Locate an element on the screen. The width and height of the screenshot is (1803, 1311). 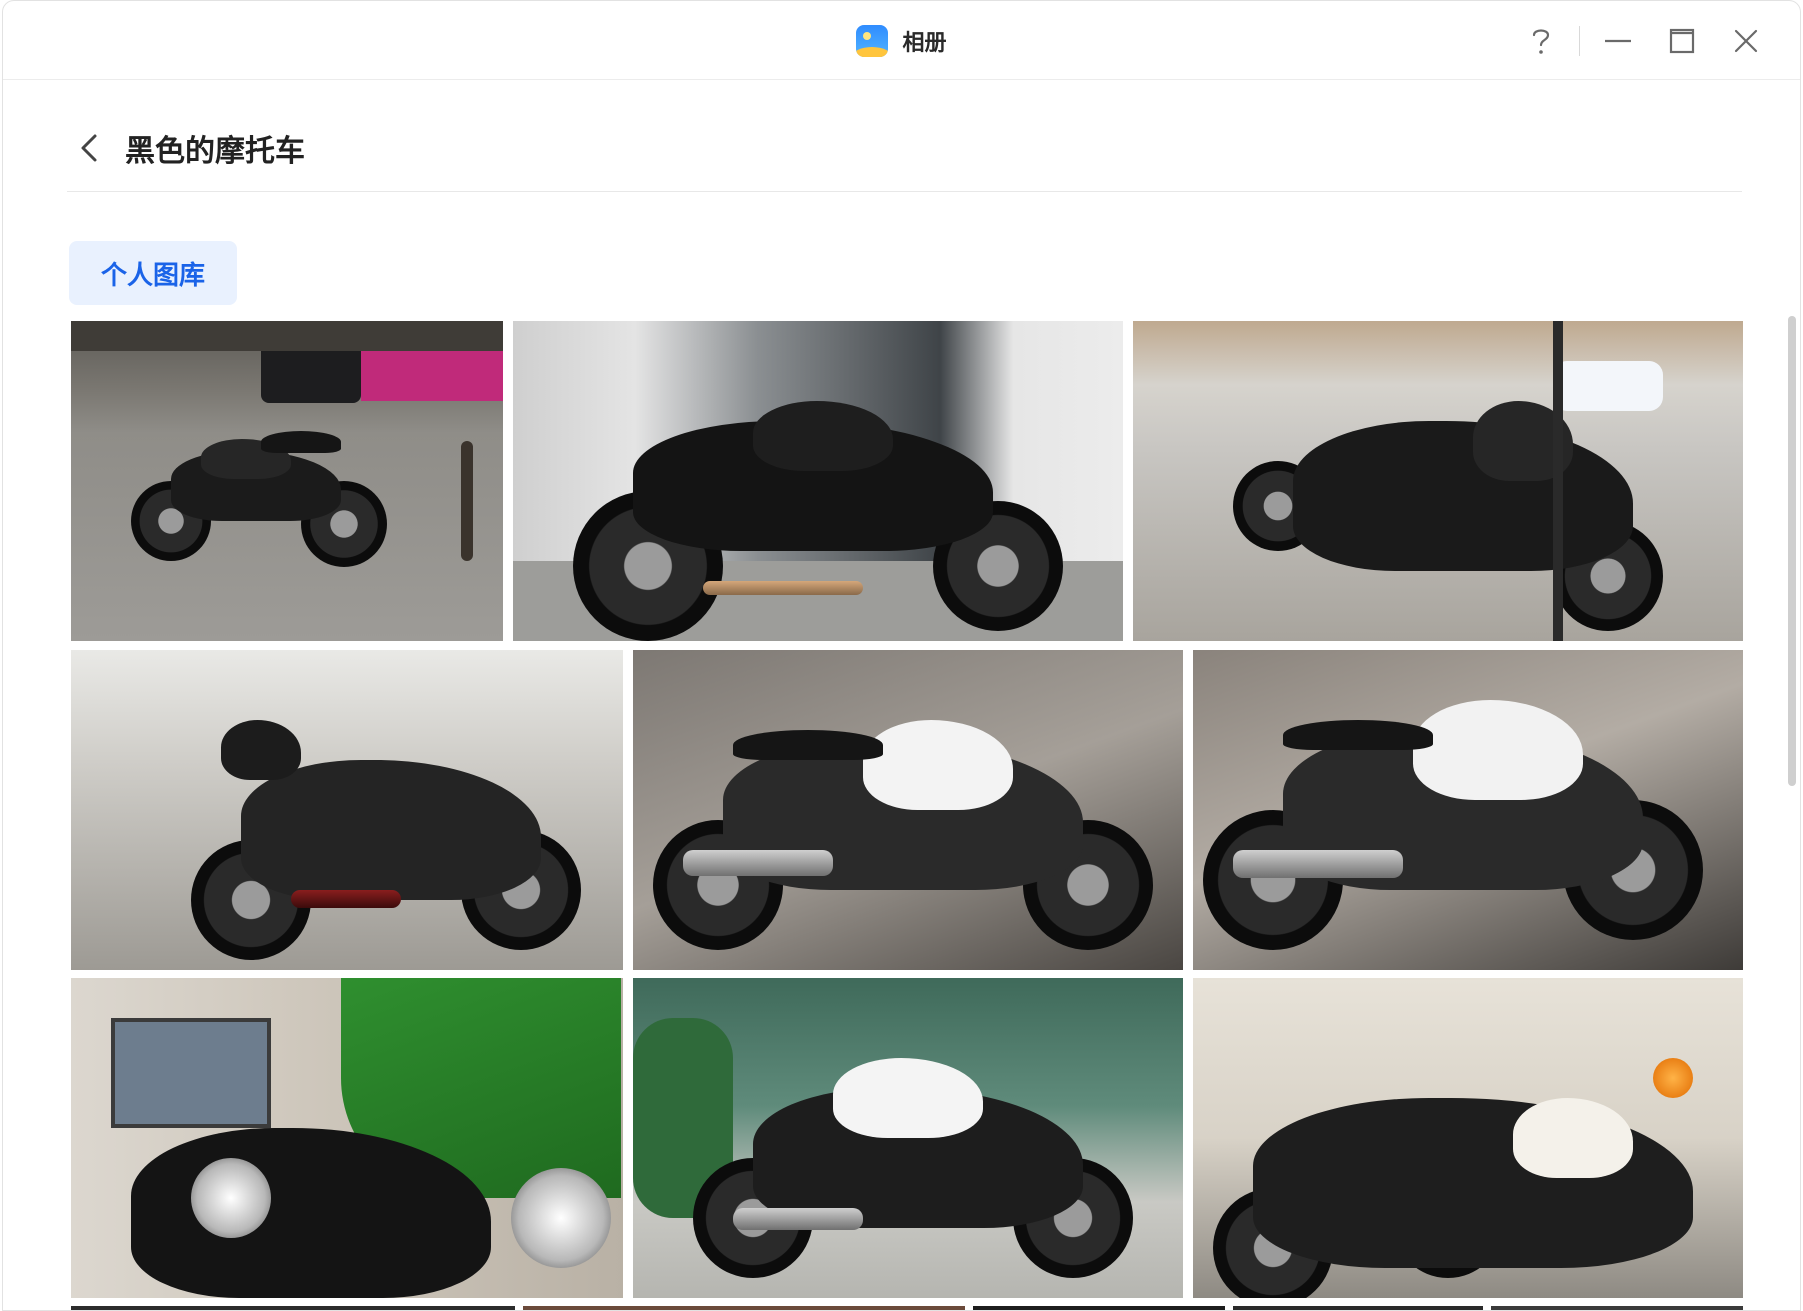
chevron-left-icon is located at coordinates (89, 148).